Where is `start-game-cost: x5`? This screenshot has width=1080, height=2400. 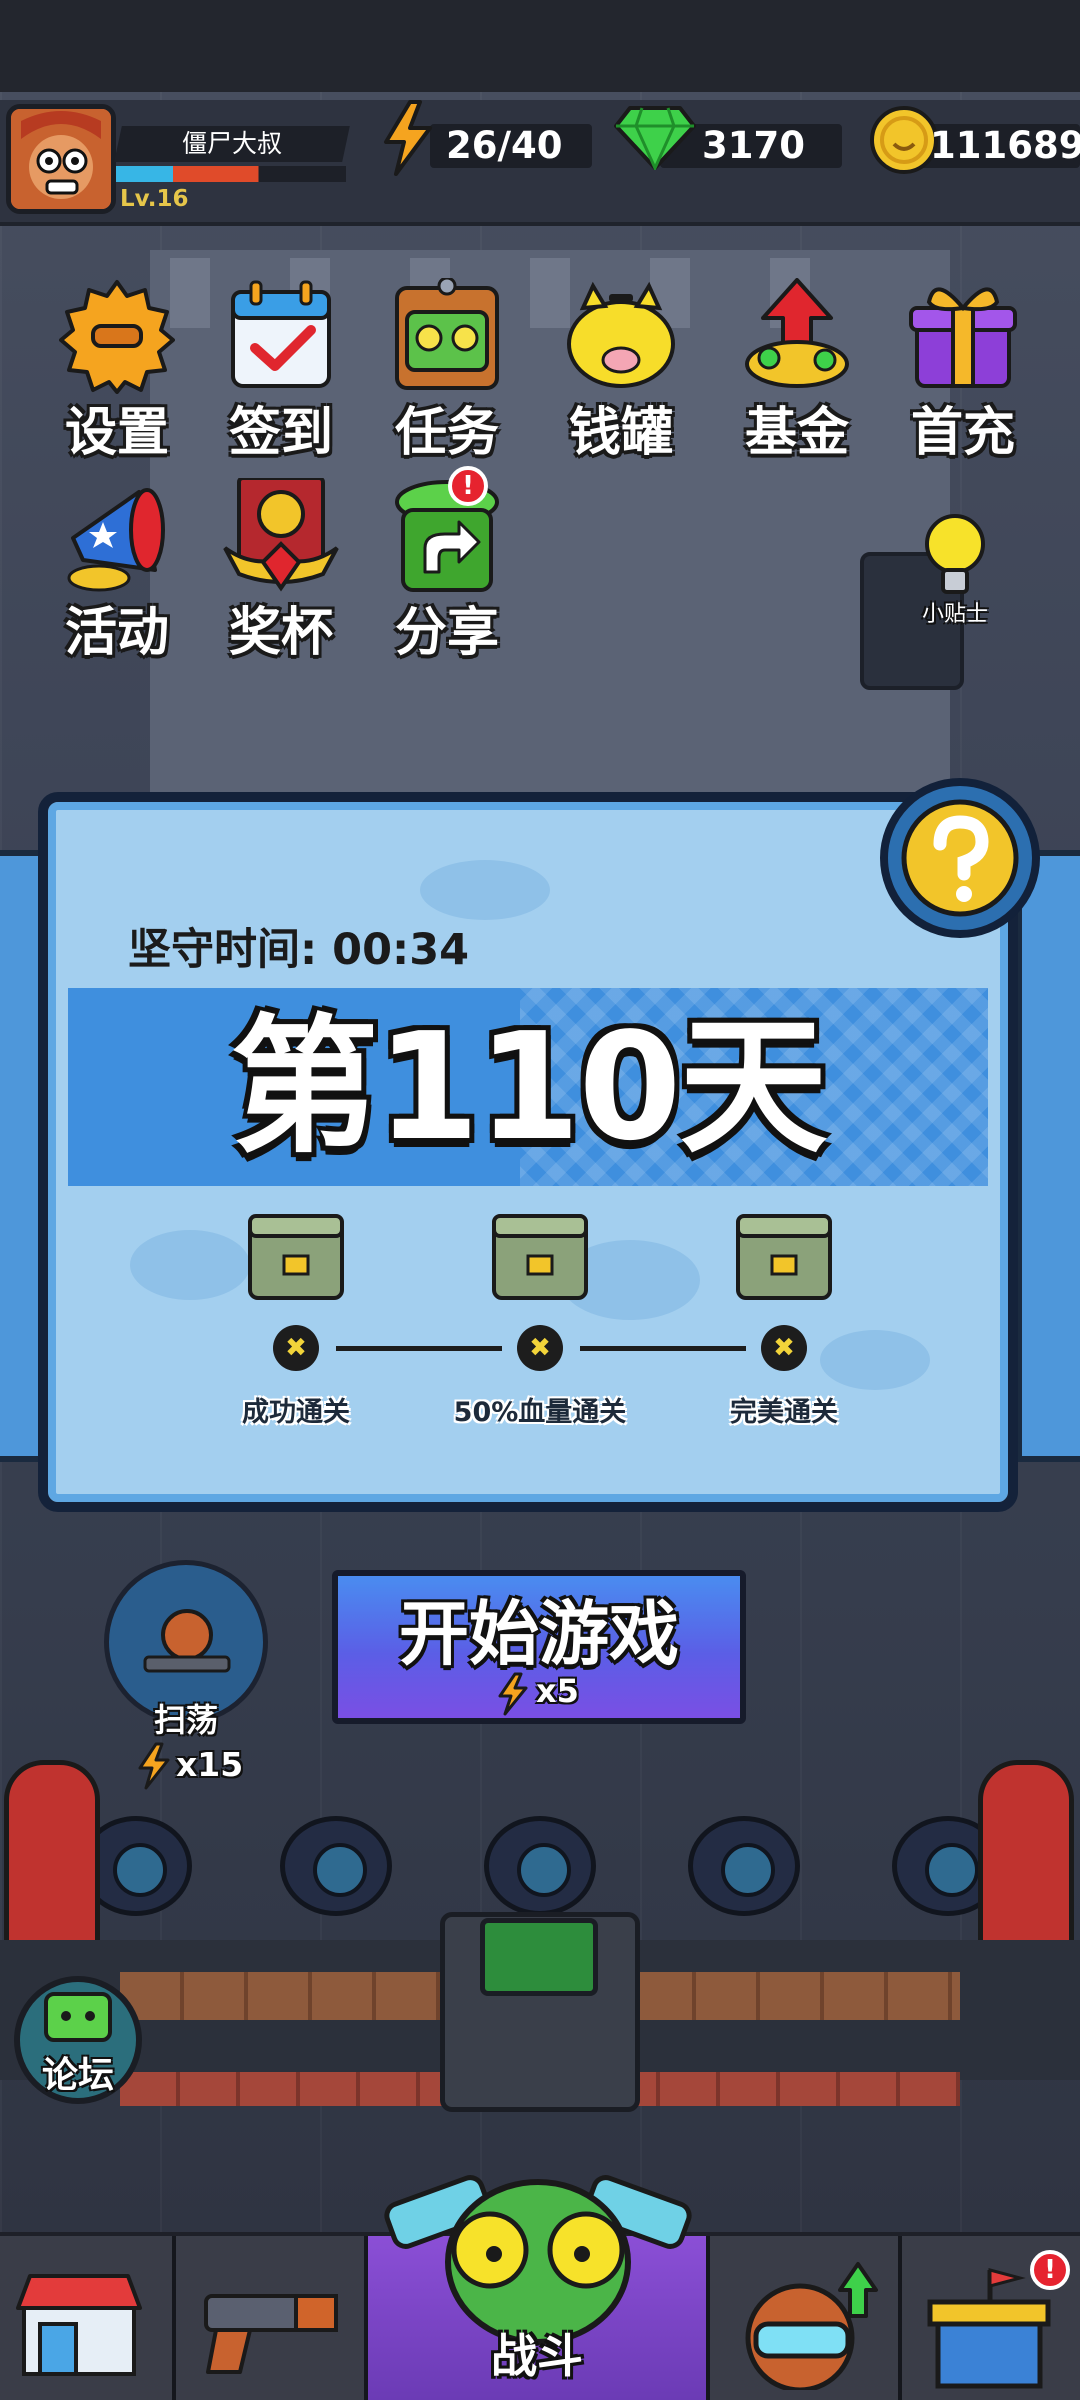 start-game-cost: x5 is located at coordinates (557, 1691).